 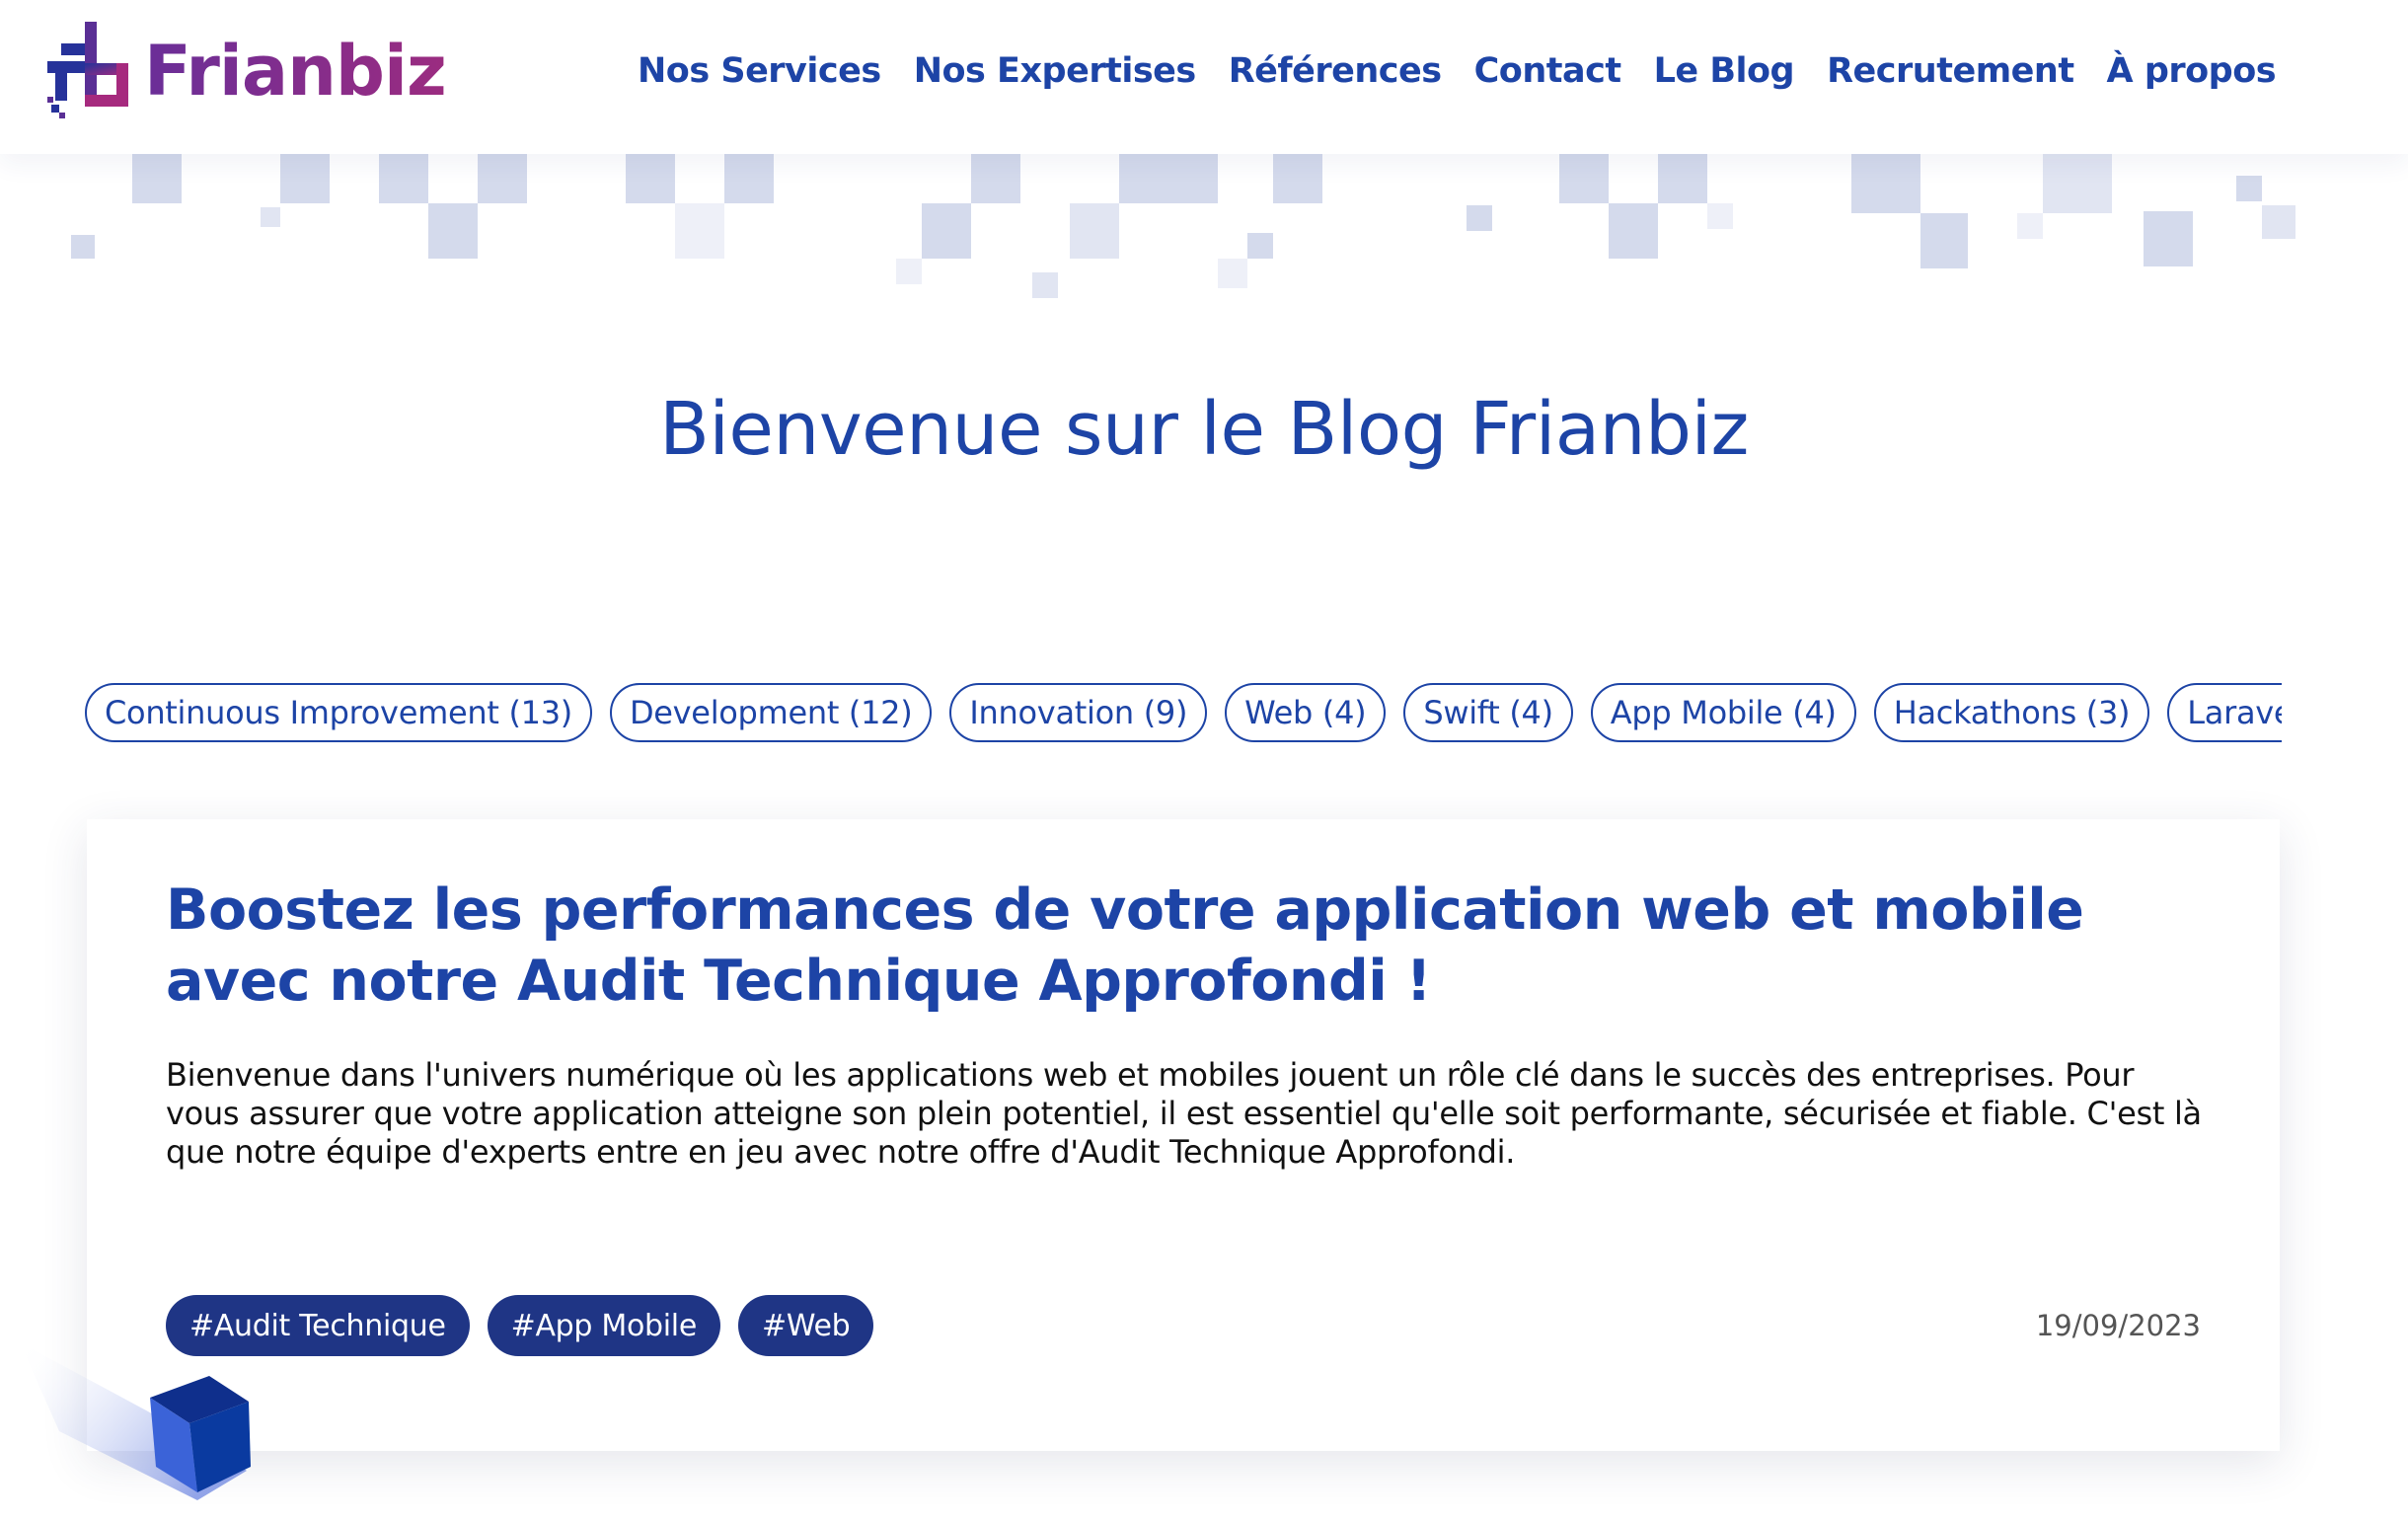 I want to click on nav-link-recrutement: Recrutement, so click(x=1951, y=71).